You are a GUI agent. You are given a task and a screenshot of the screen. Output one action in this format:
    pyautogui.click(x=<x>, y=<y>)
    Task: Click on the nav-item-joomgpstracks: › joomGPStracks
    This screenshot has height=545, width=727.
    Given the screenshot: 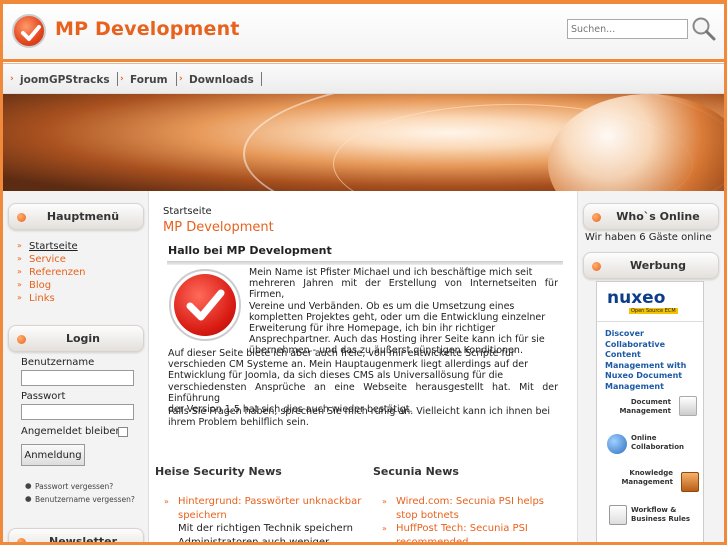 What is the action you would take?
    pyautogui.click(x=59, y=80)
    